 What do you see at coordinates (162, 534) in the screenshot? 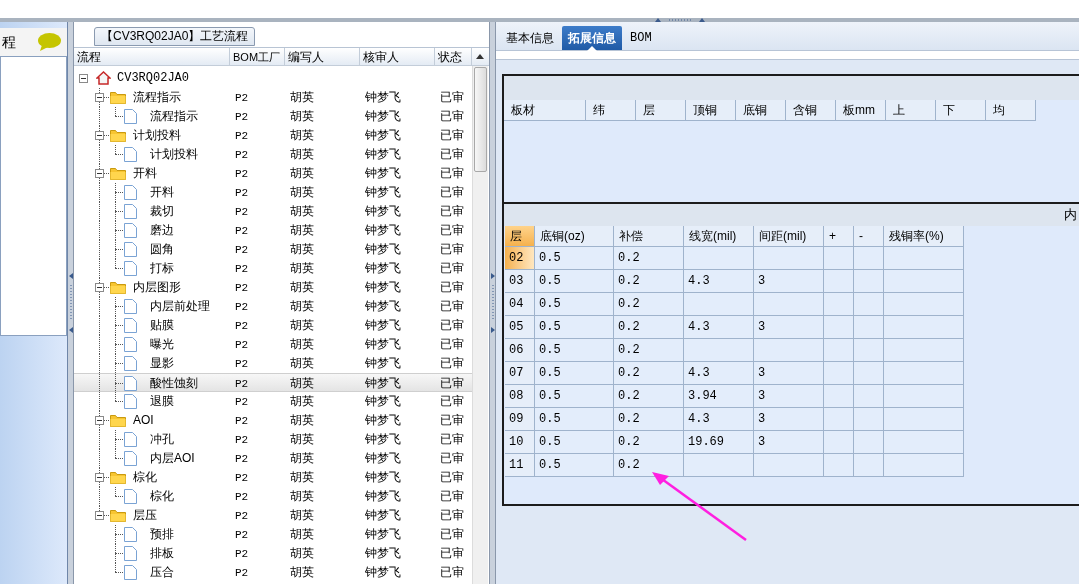
I see `tree-label: 预排` at bounding box center [162, 534].